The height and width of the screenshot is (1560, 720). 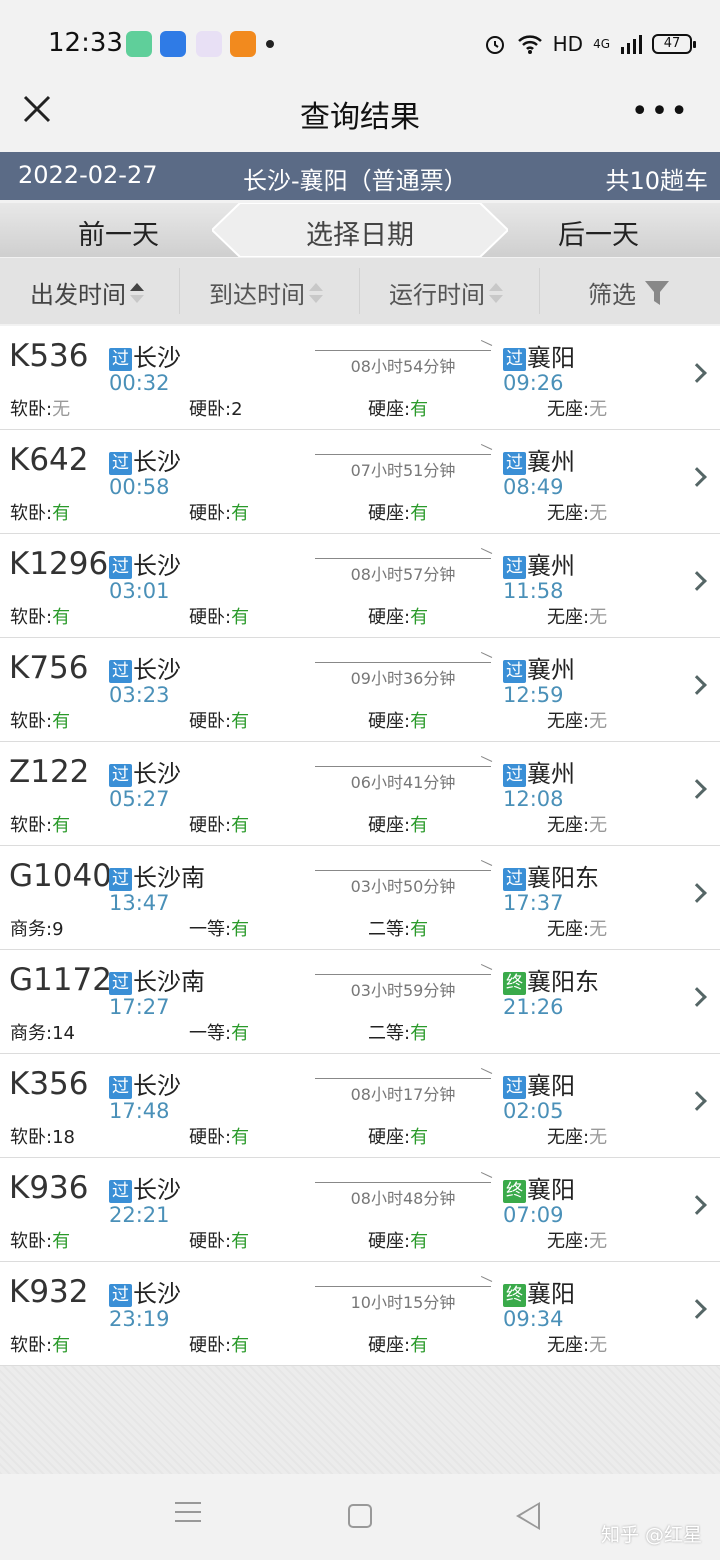 I want to click on battery-icon: 47, so click(x=674, y=44).